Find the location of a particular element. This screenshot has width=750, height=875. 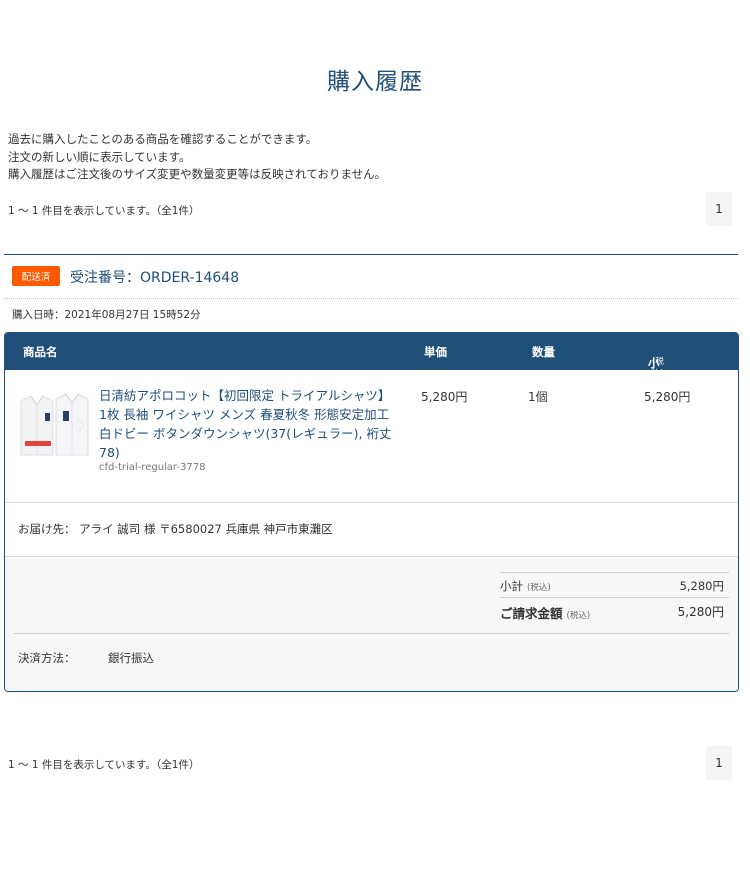

intro-line: 注文の新しい順に表示しています。 is located at coordinates (99, 156).